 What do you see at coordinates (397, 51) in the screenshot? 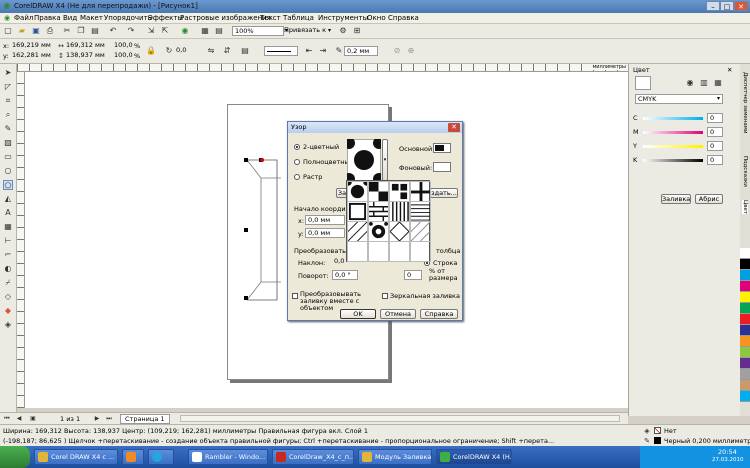
I see `convert-icon: ⊘` at bounding box center [397, 51].